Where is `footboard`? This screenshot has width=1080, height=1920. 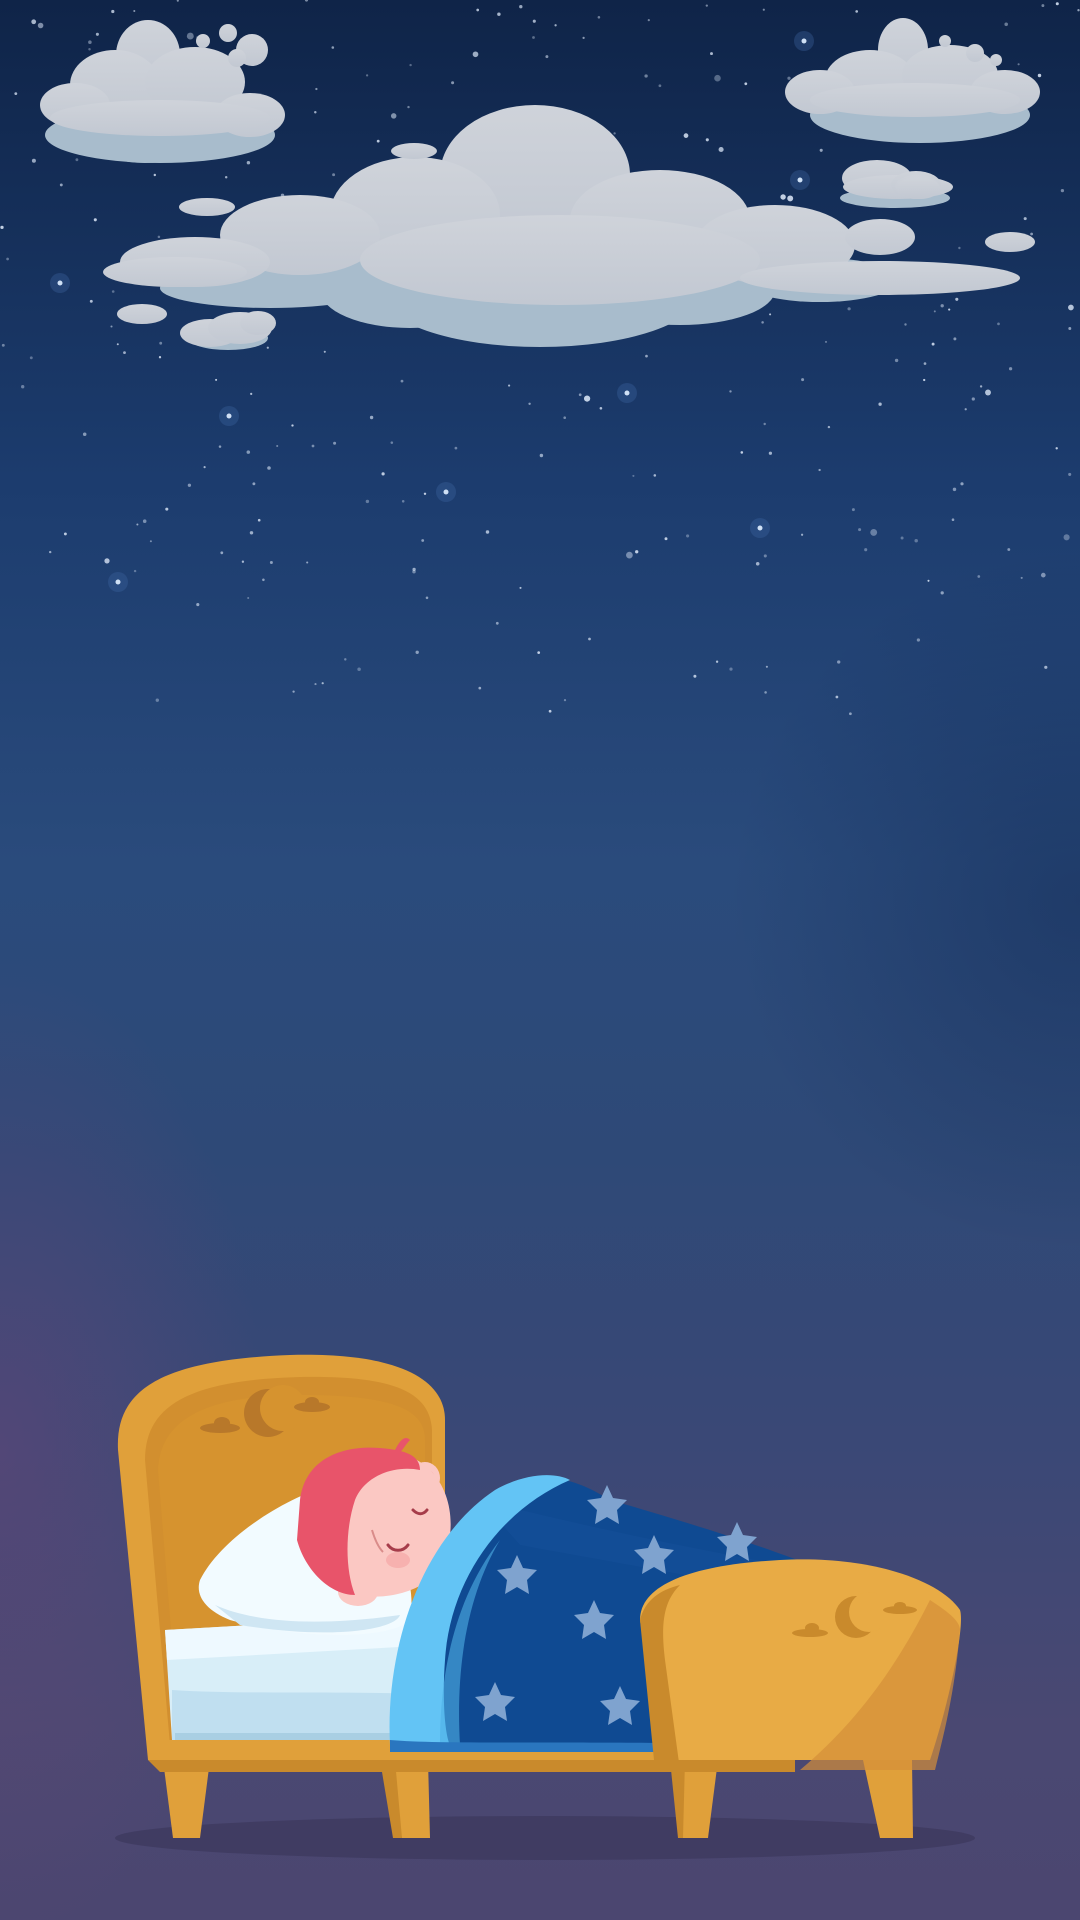
footboard is located at coordinates (800, 1664).